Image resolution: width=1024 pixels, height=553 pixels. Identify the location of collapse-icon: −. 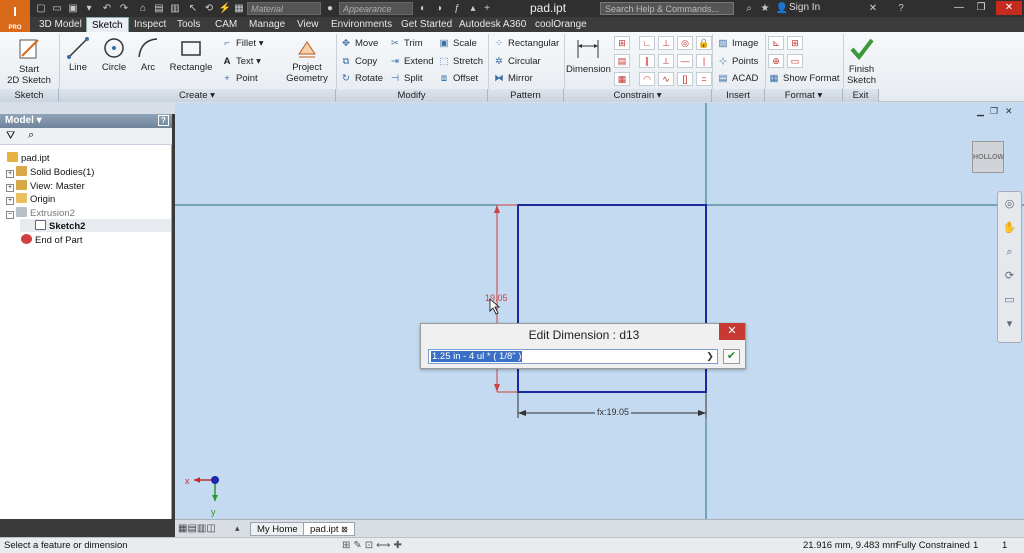
(10, 215).